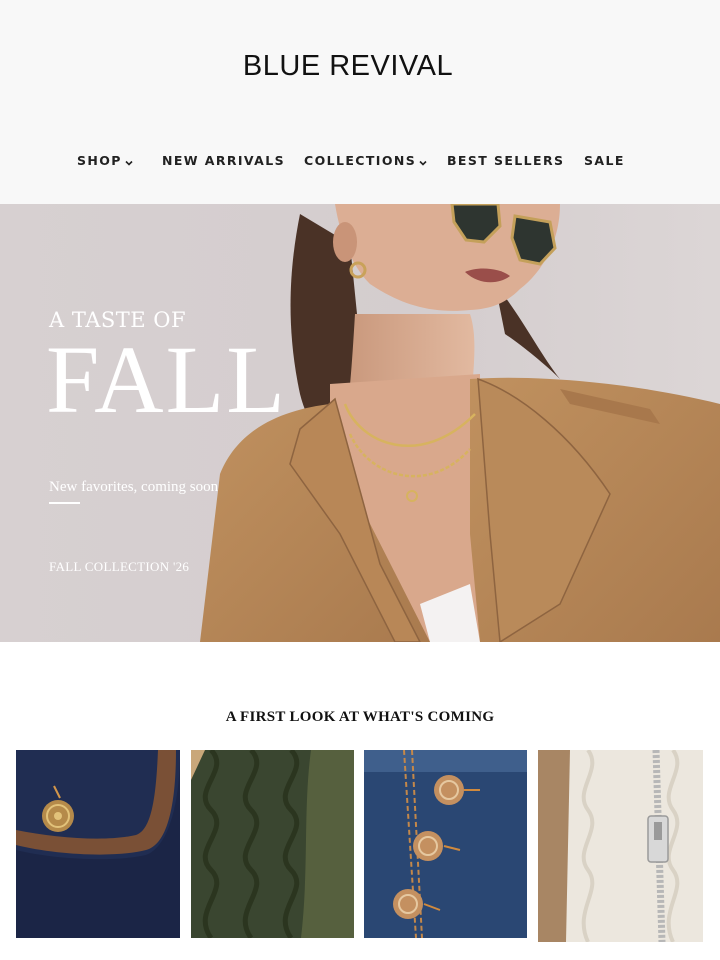 This screenshot has width=720, height=960. I want to click on product-tile-denim-buttons, so click(445, 844).